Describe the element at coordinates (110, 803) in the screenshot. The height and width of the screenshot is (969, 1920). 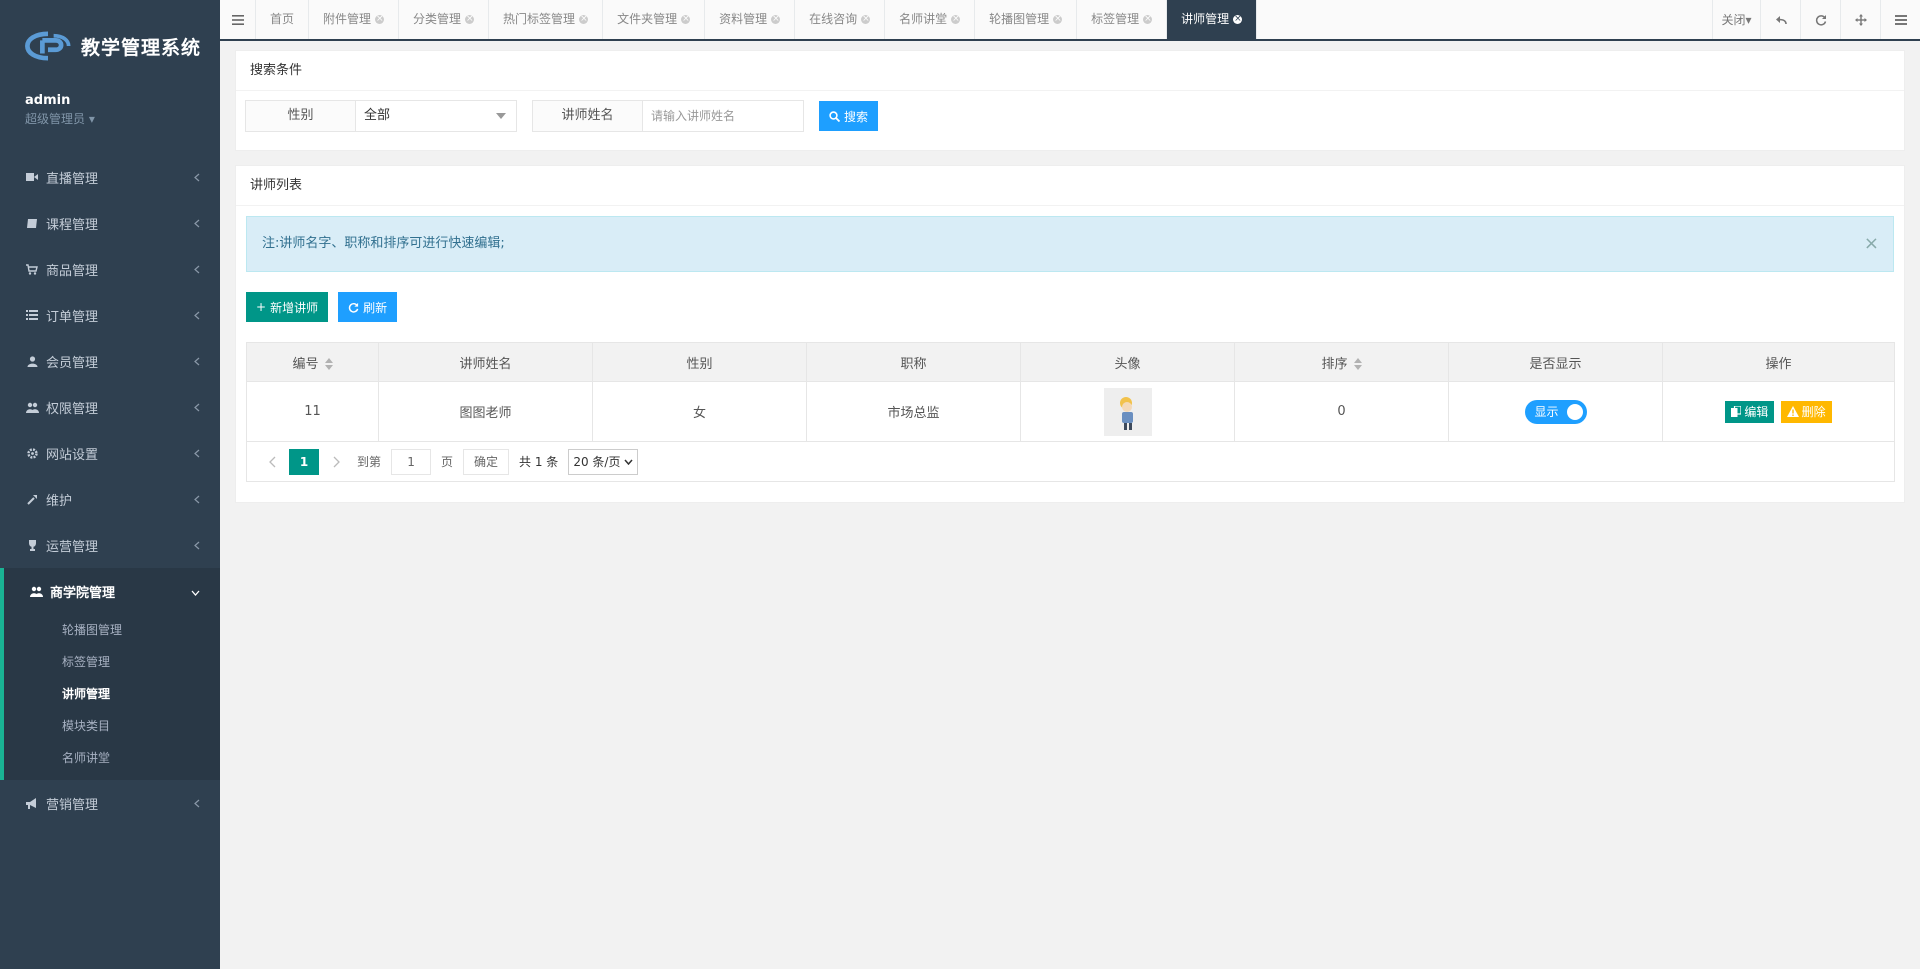
I see `sidebar-item-marketing: 营销管理` at that location.